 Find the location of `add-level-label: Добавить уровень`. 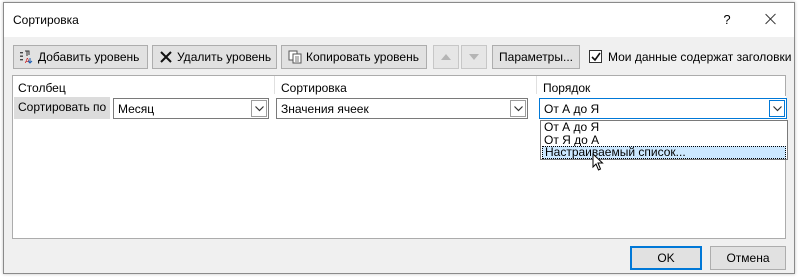

add-level-label: Добавить уровень is located at coordinates (89, 57).